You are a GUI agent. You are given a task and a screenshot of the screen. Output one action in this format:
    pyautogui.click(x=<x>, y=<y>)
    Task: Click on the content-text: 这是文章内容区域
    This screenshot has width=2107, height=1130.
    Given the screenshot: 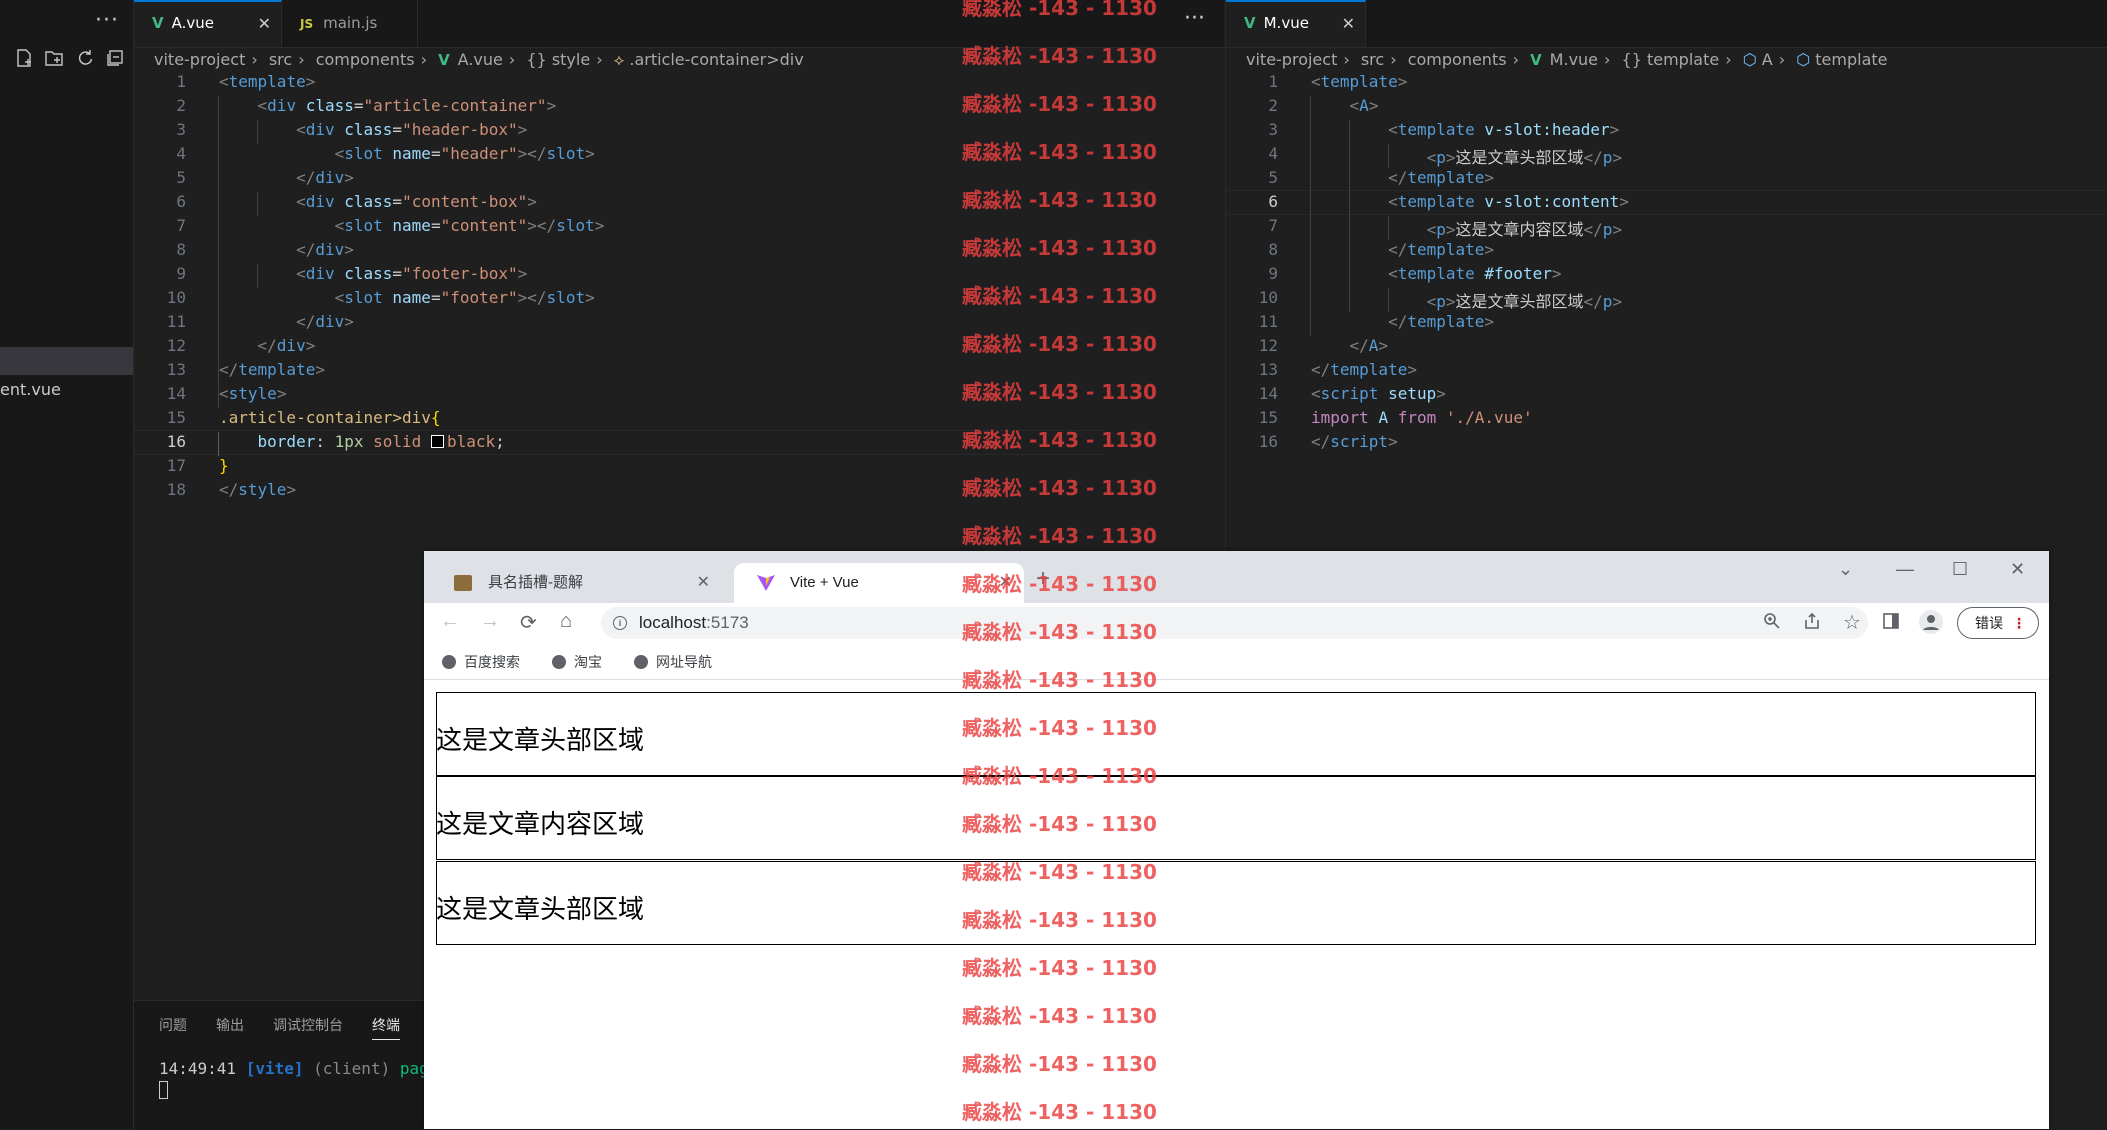 What is the action you would take?
    pyautogui.click(x=540, y=825)
    